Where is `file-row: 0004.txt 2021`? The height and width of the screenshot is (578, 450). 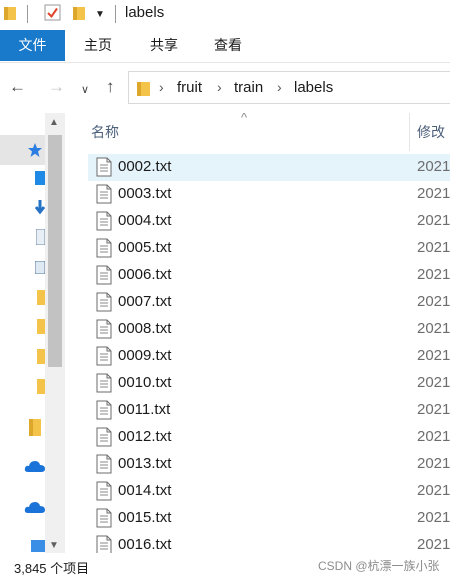 file-row: 0004.txt 2021 is located at coordinates (269, 221).